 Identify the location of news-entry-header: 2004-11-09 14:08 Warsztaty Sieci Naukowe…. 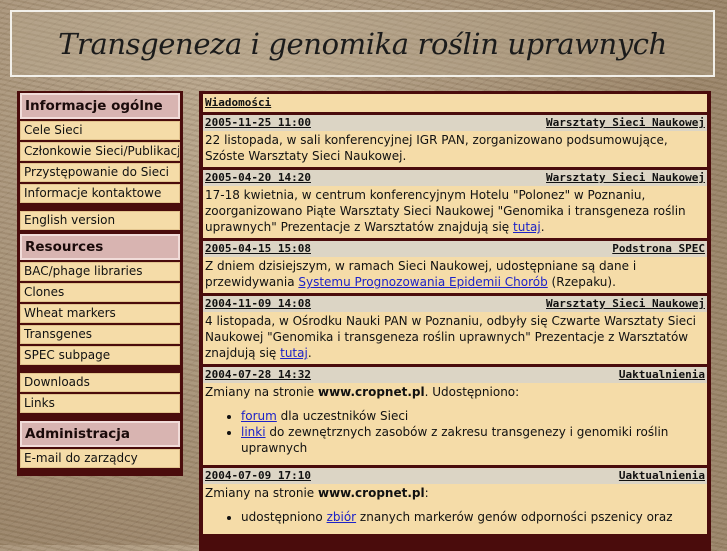
(455, 304).